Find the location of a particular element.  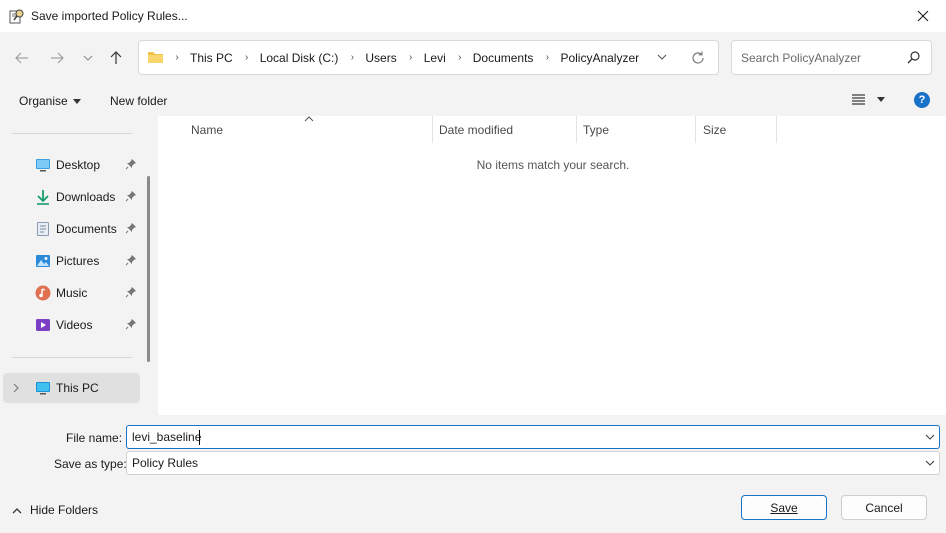

sidebar-item-label: Downloads is located at coordinates (86, 197).